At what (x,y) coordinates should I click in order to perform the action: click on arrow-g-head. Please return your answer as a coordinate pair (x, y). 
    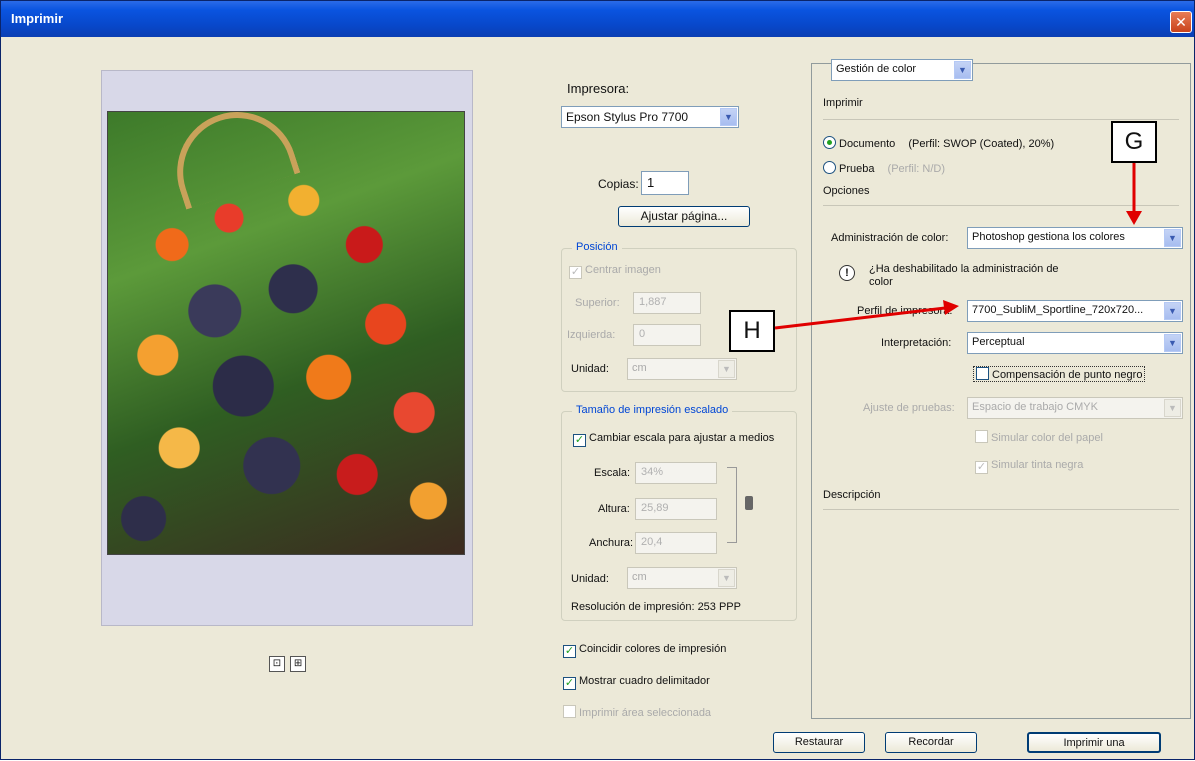
    Looking at the image, I should click on (1134, 218).